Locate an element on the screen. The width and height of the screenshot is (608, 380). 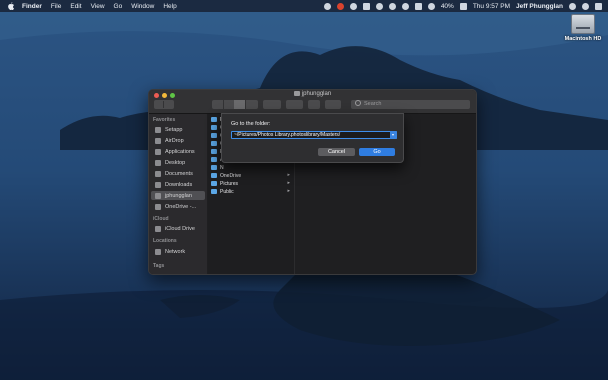
clock: Thu 9:57 PM is located at coordinates (491, 6).